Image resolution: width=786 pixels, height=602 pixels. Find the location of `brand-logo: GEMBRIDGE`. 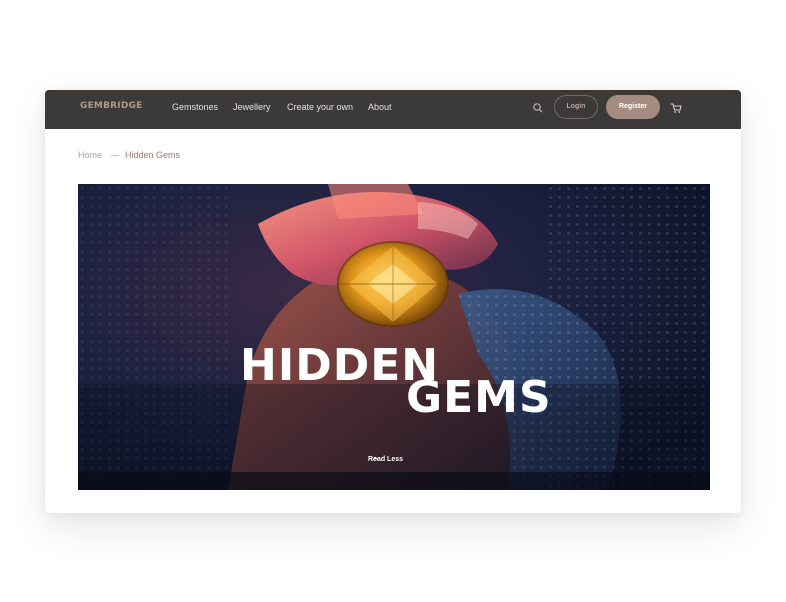

brand-logo: GEMBRIDGE is located at coordinates (111, 106).